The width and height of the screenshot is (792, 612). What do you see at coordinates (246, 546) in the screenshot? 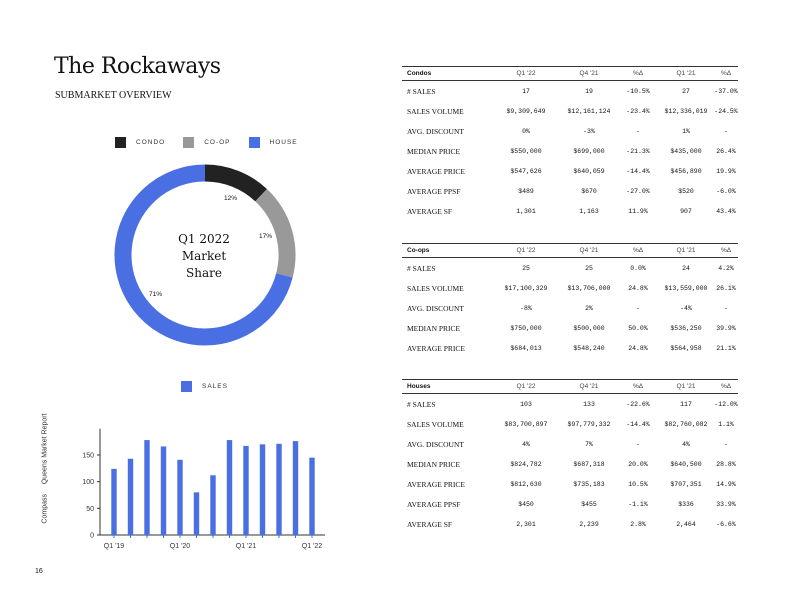
I see `x-tick-label: Q1 '21` at bounding box center [246, 546].